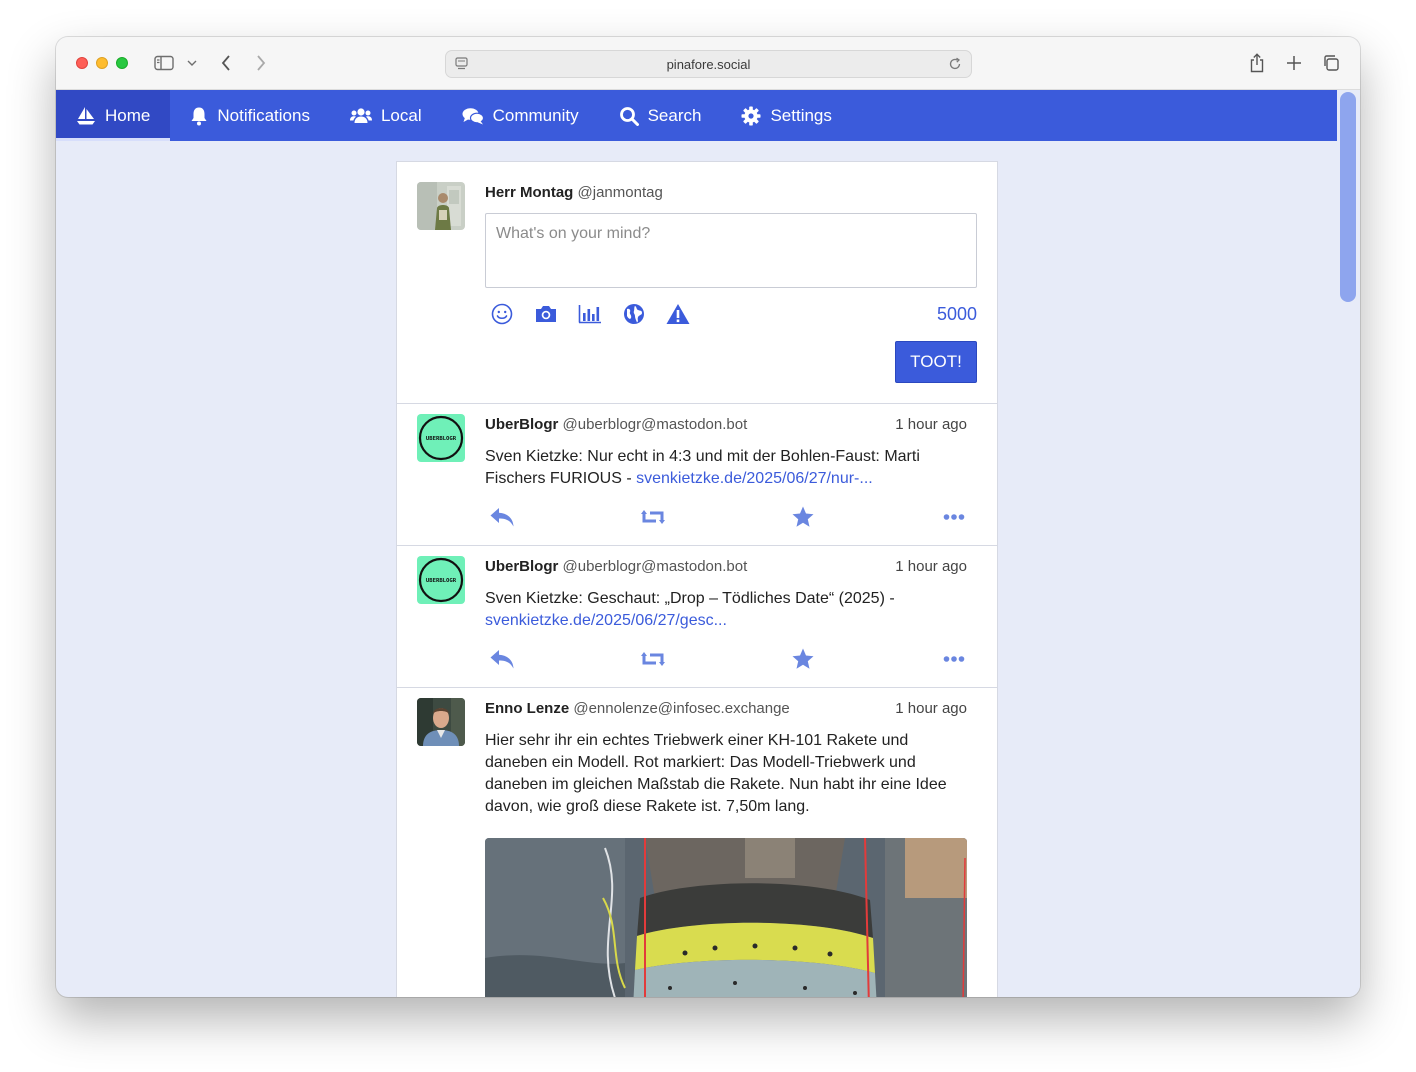  I want to click on chevron-down-icon, so click(192, 63).